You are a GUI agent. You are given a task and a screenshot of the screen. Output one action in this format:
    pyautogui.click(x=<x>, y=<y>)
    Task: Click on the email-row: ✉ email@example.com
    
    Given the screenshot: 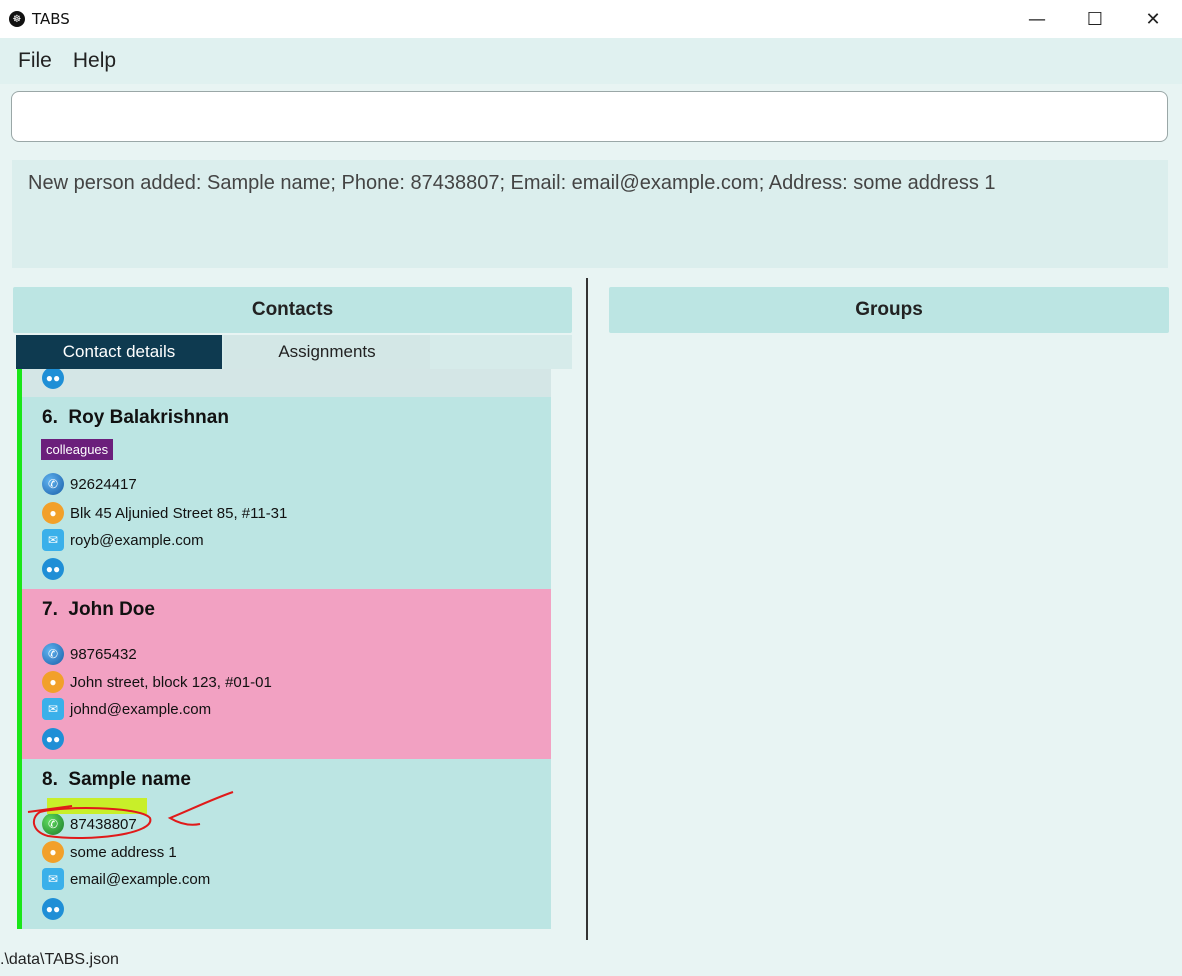 What is the action you would take?
    pyautogui.click(x=126, y=879)
    